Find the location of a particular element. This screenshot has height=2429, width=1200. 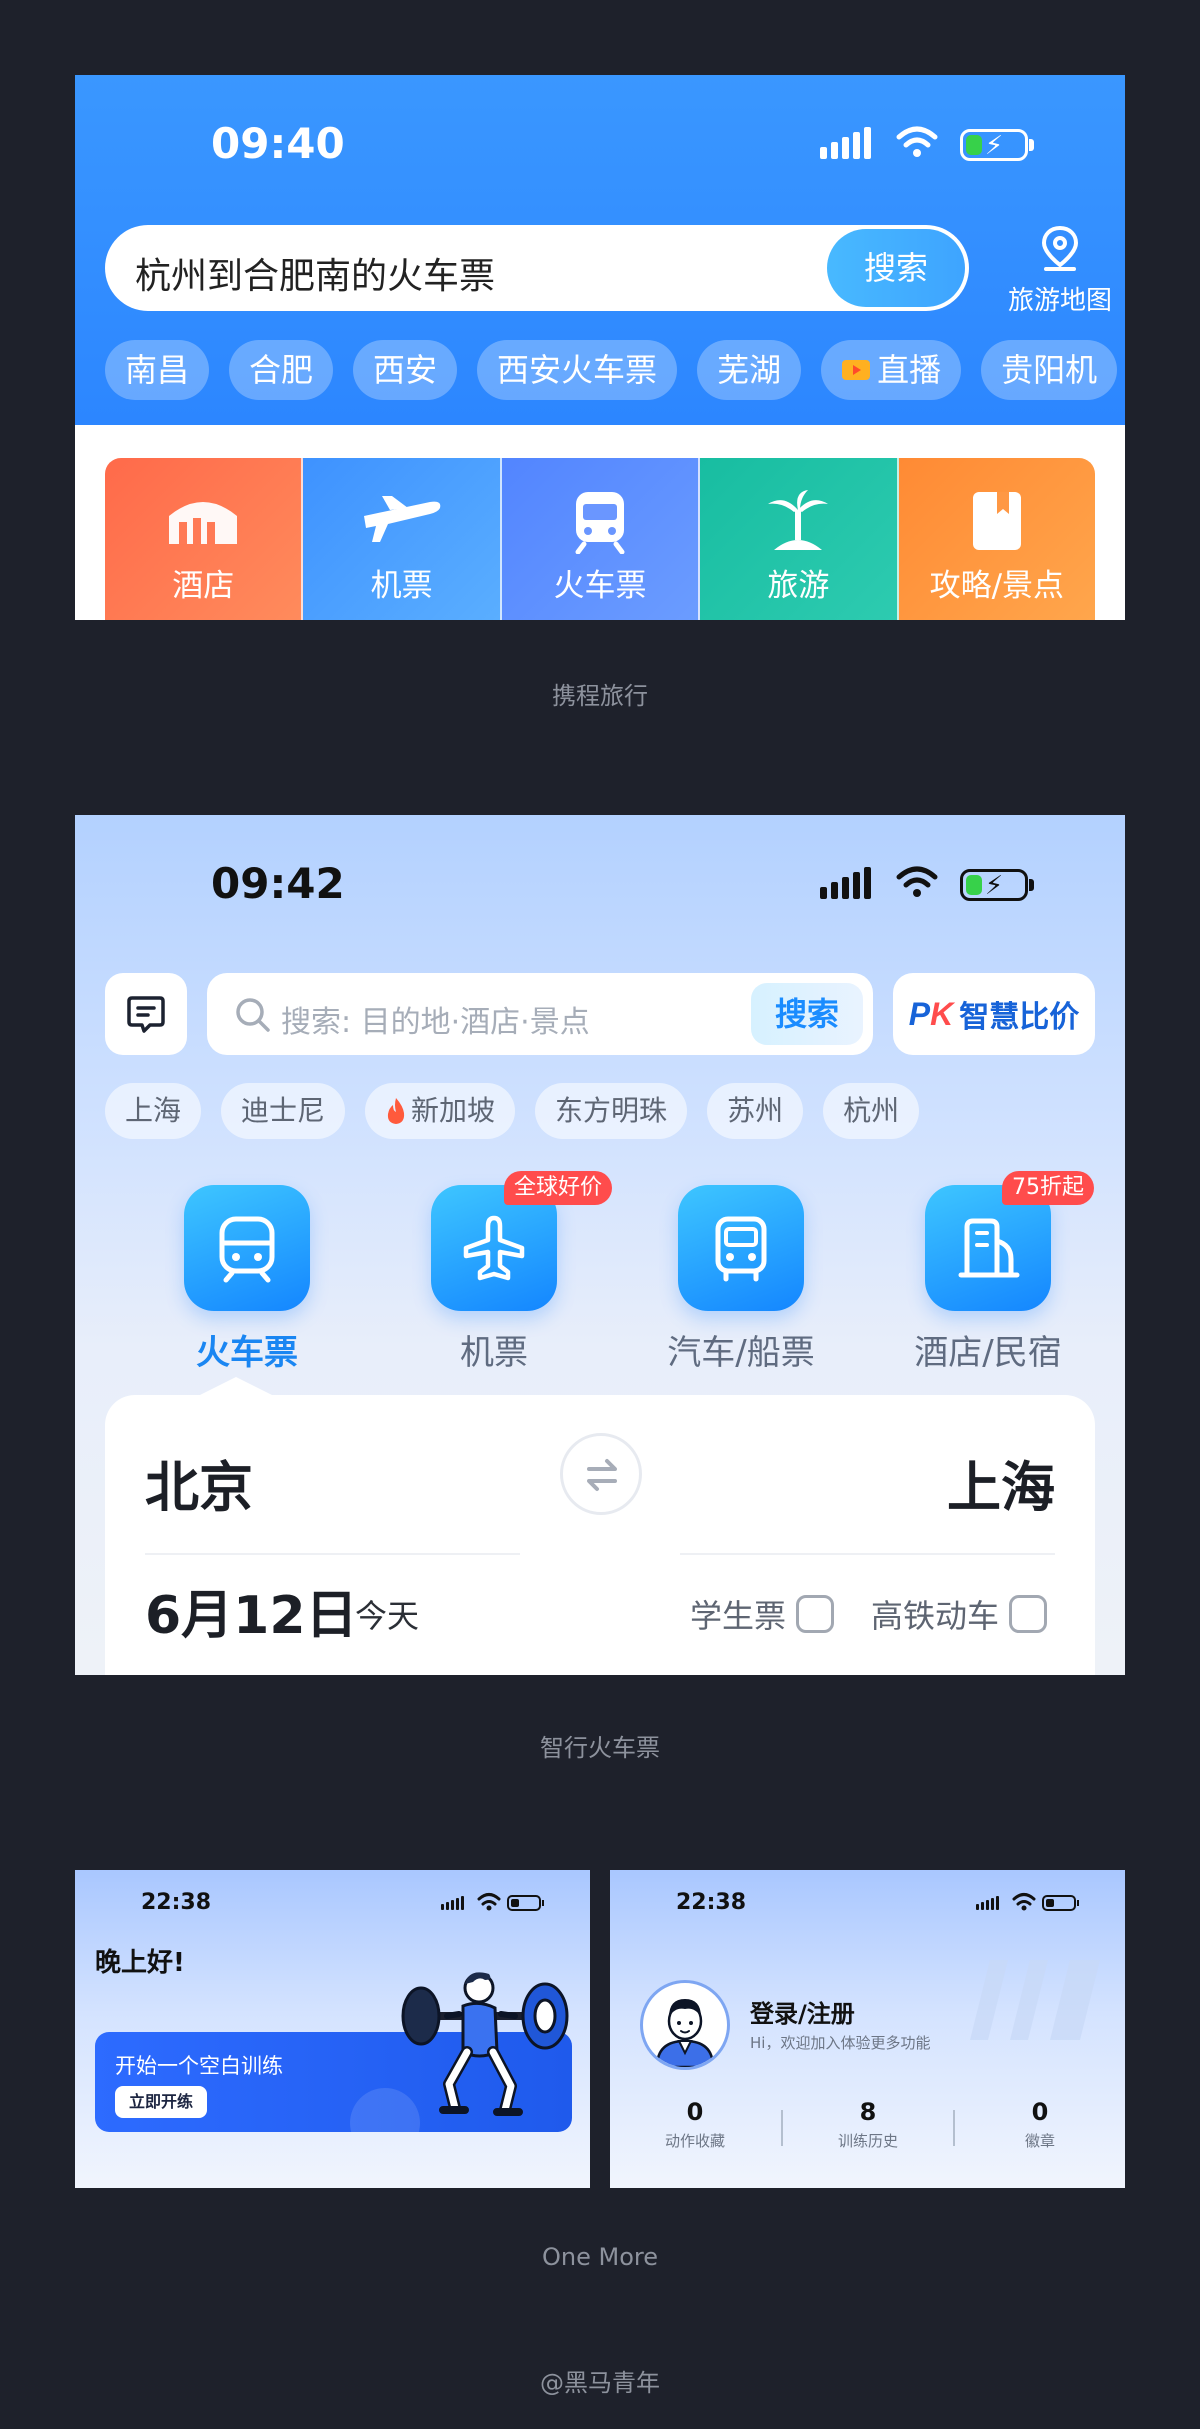

chip-label: 合肥 is located at coordinates (281, 370).